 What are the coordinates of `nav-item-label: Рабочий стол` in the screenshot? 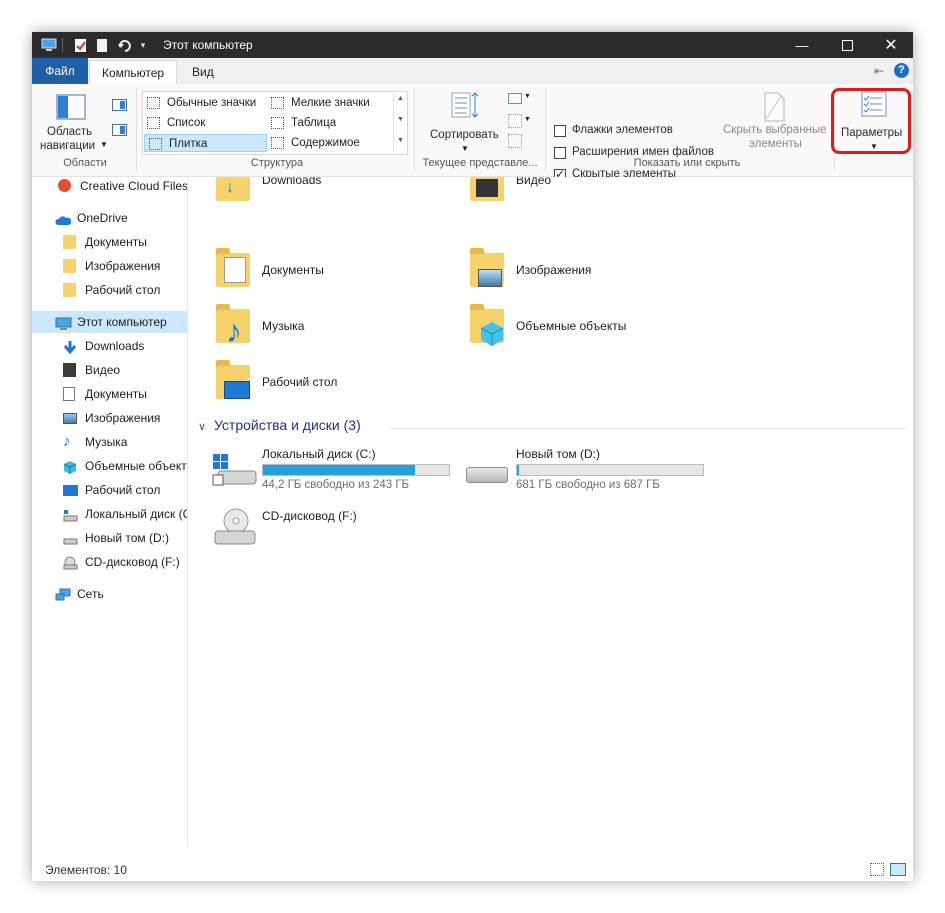 It's located at (123, 290).